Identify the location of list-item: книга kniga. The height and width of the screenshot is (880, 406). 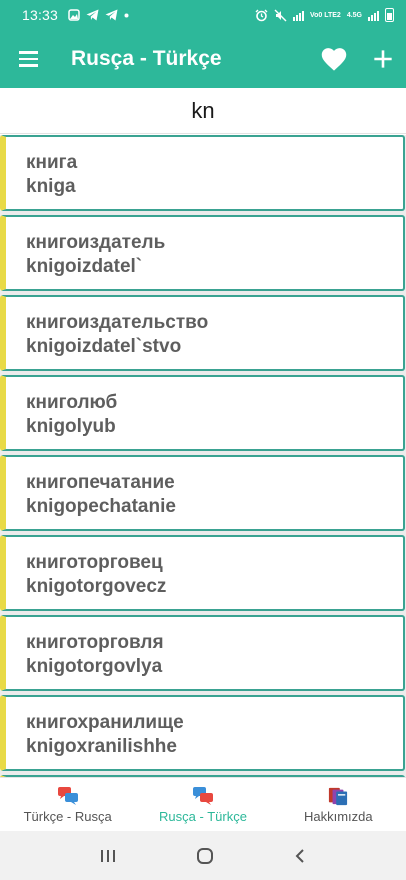
(202, 173).